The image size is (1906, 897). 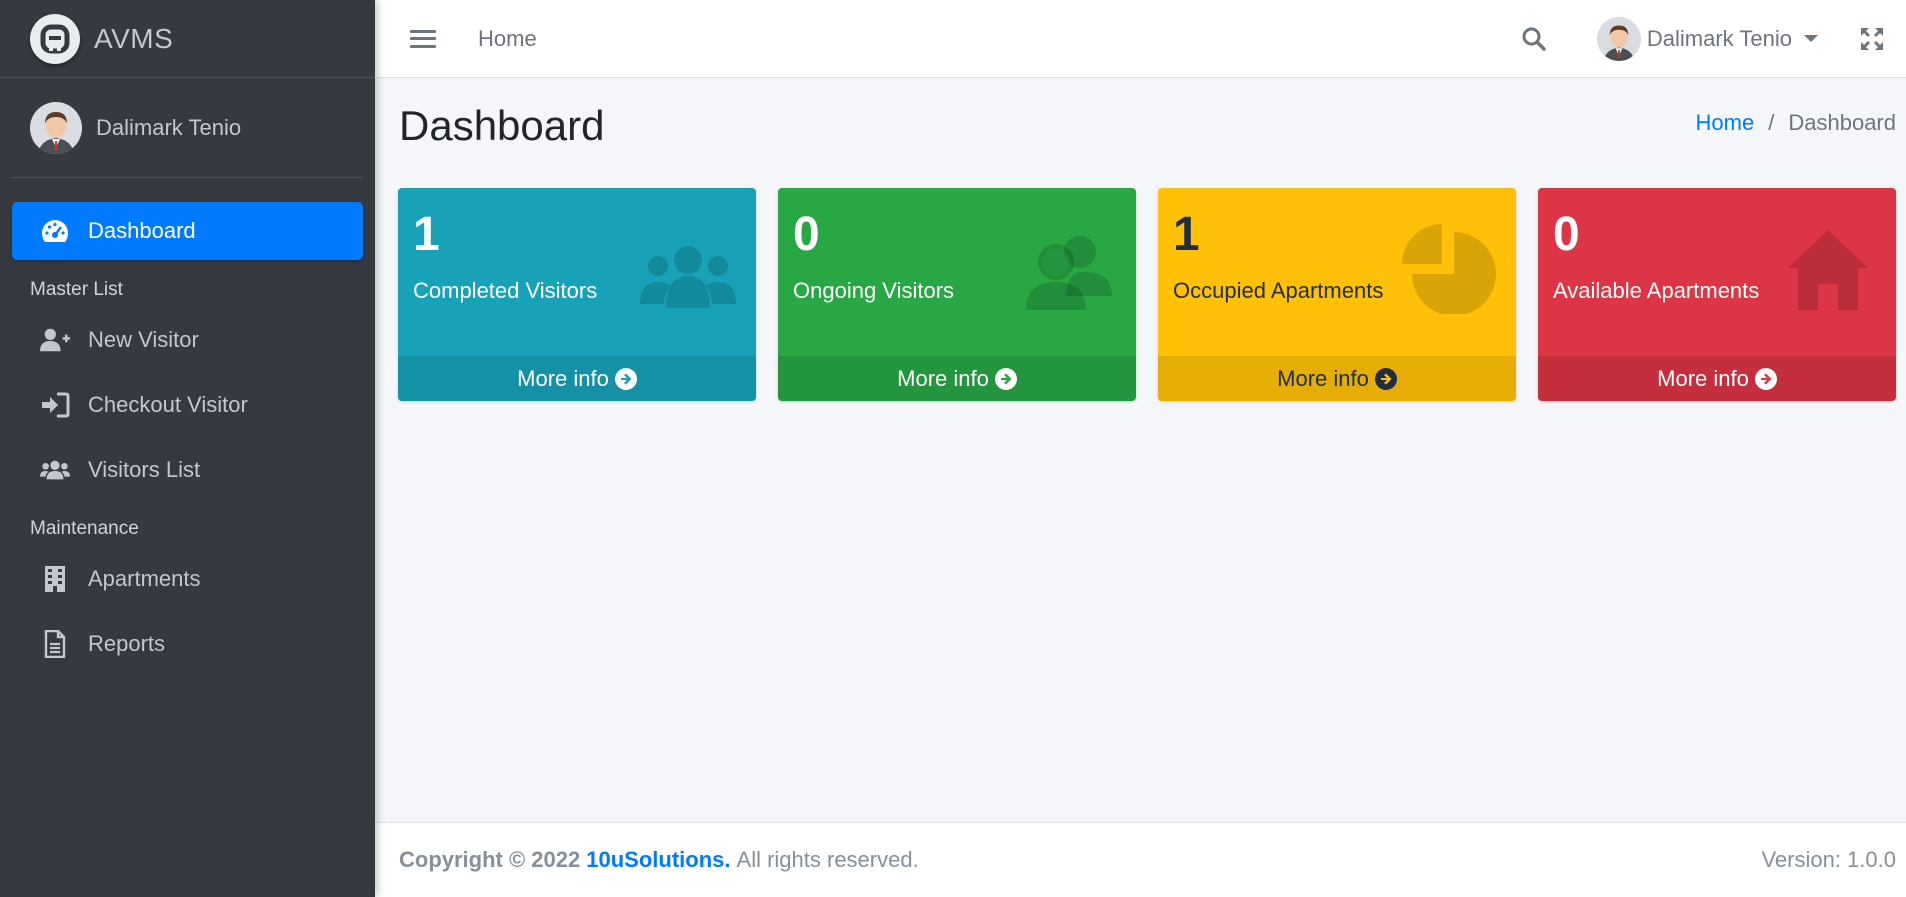 I want to click on search-icon, so click(x=1534, y=39).